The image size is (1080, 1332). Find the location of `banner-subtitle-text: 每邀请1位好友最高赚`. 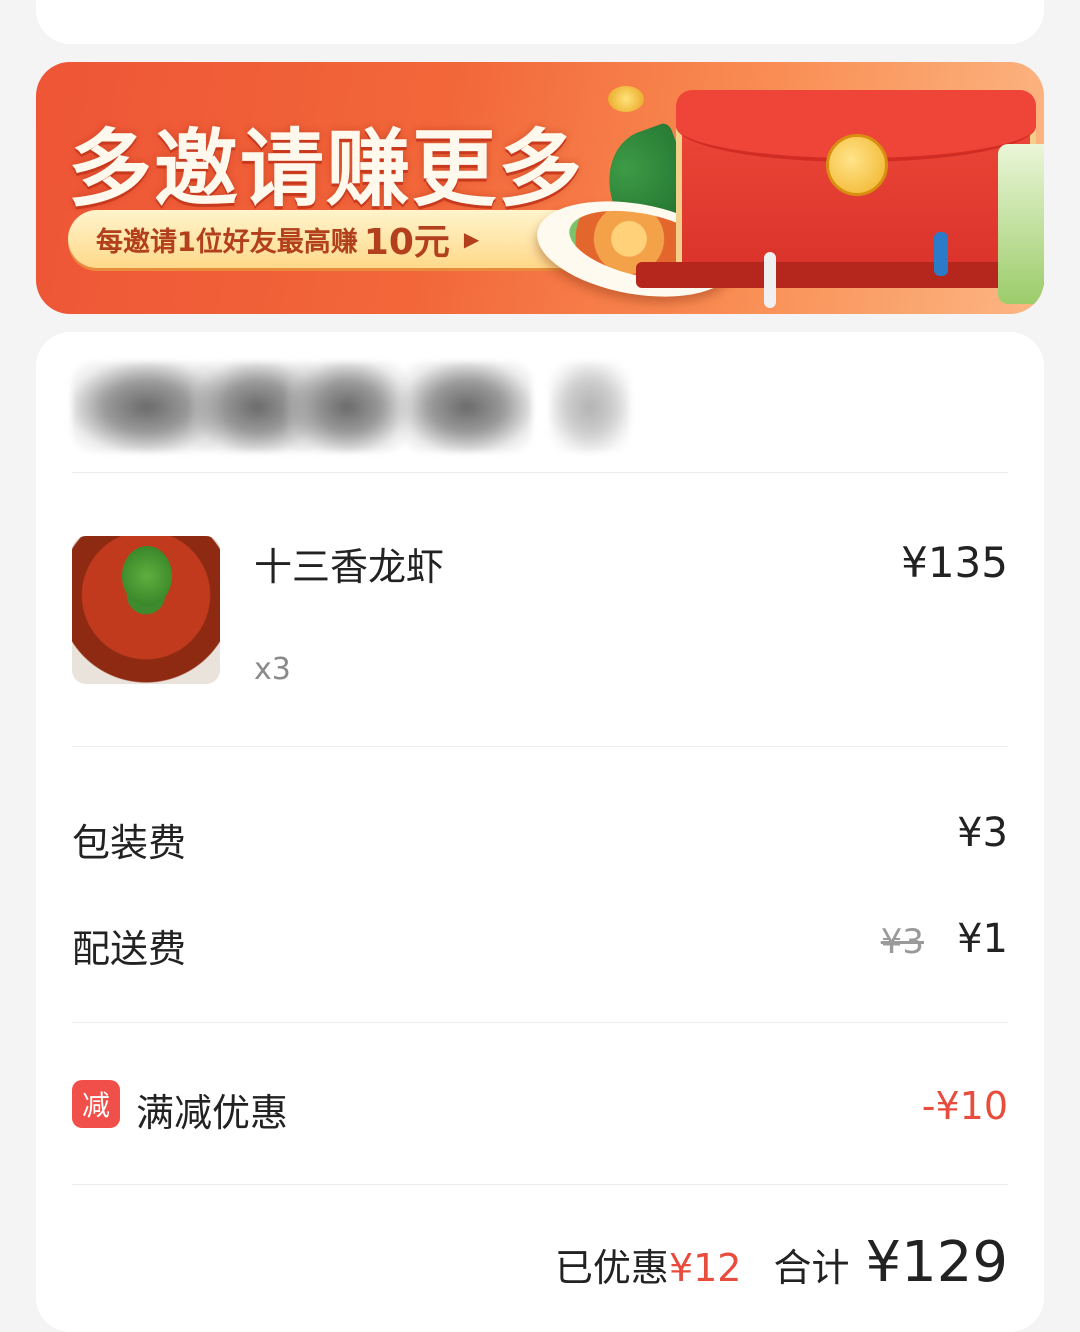

banner-subtitle-text: 每邀请1位好友最高赚 is located at coordinates (227, 242).